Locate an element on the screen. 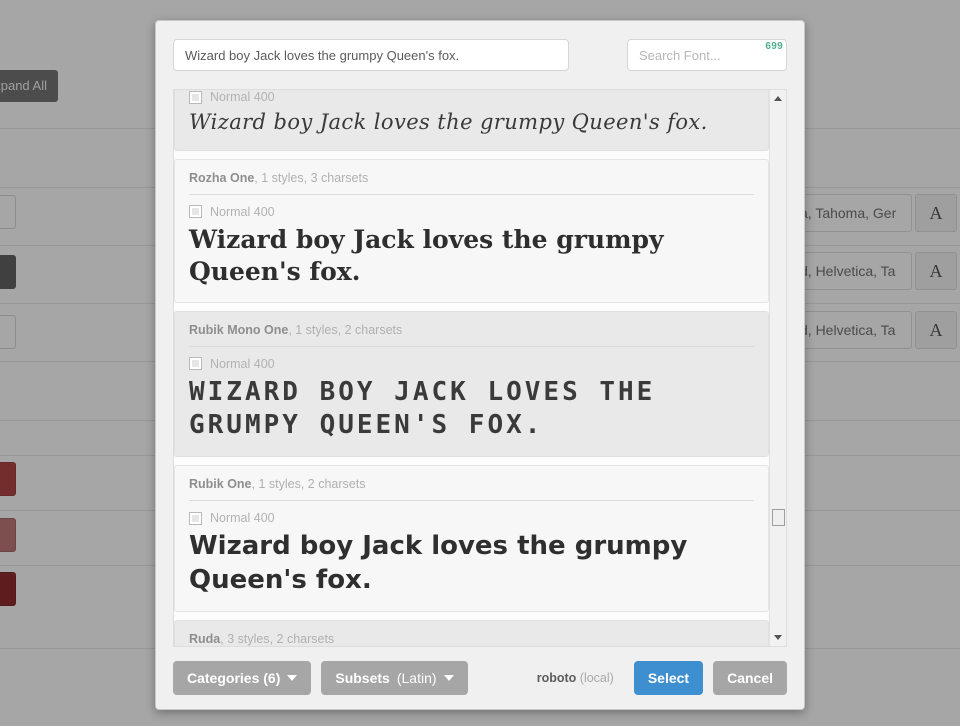  scroll-up-arrow-icon is located at coordinates (778, 98).